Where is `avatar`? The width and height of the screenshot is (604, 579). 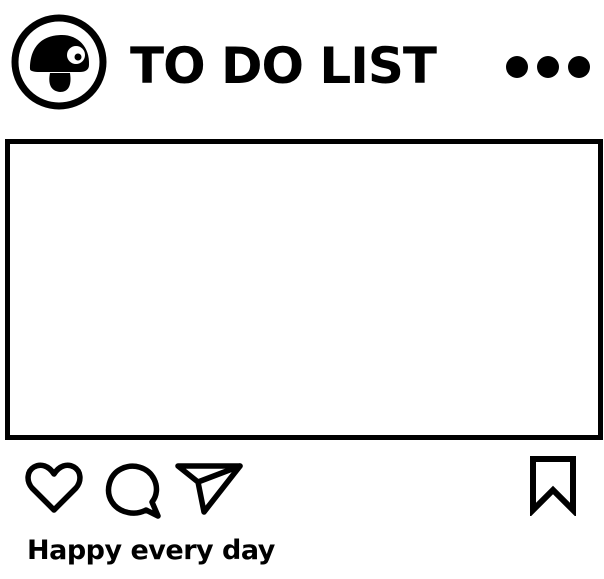 avatar is located at coordinates (59, 62).